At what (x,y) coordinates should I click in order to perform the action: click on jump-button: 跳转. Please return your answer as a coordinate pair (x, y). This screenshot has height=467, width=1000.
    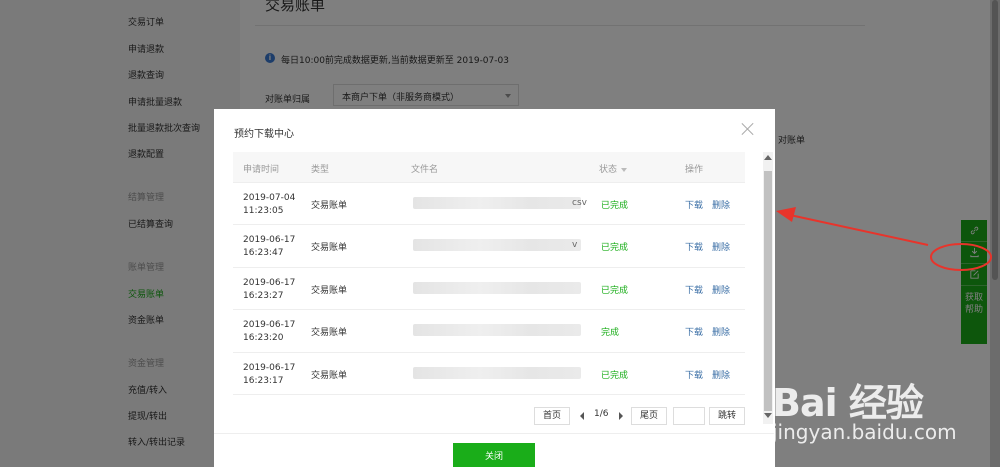
    Looking at the image, I should click on (727, 416).